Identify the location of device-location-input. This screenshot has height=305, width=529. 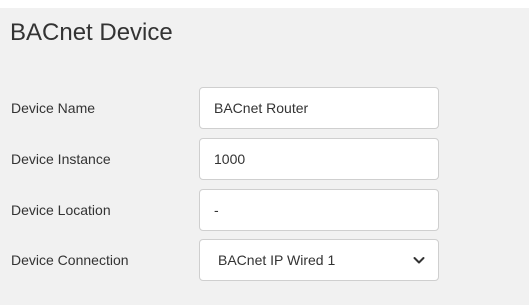
(319, 210).